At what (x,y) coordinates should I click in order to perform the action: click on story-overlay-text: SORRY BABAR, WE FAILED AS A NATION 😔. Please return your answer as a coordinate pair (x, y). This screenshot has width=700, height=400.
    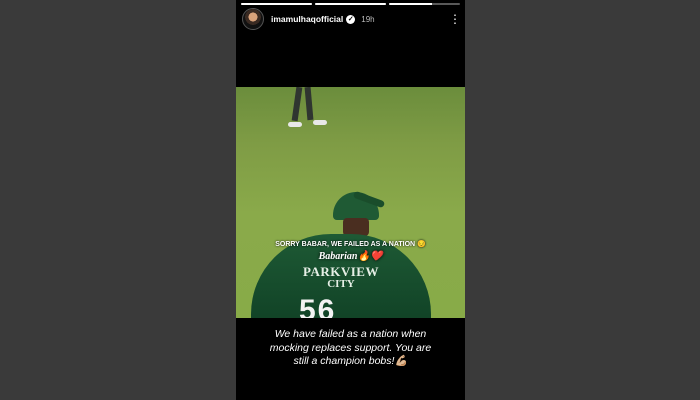
    Looking at the image, I should click on (350, 244).